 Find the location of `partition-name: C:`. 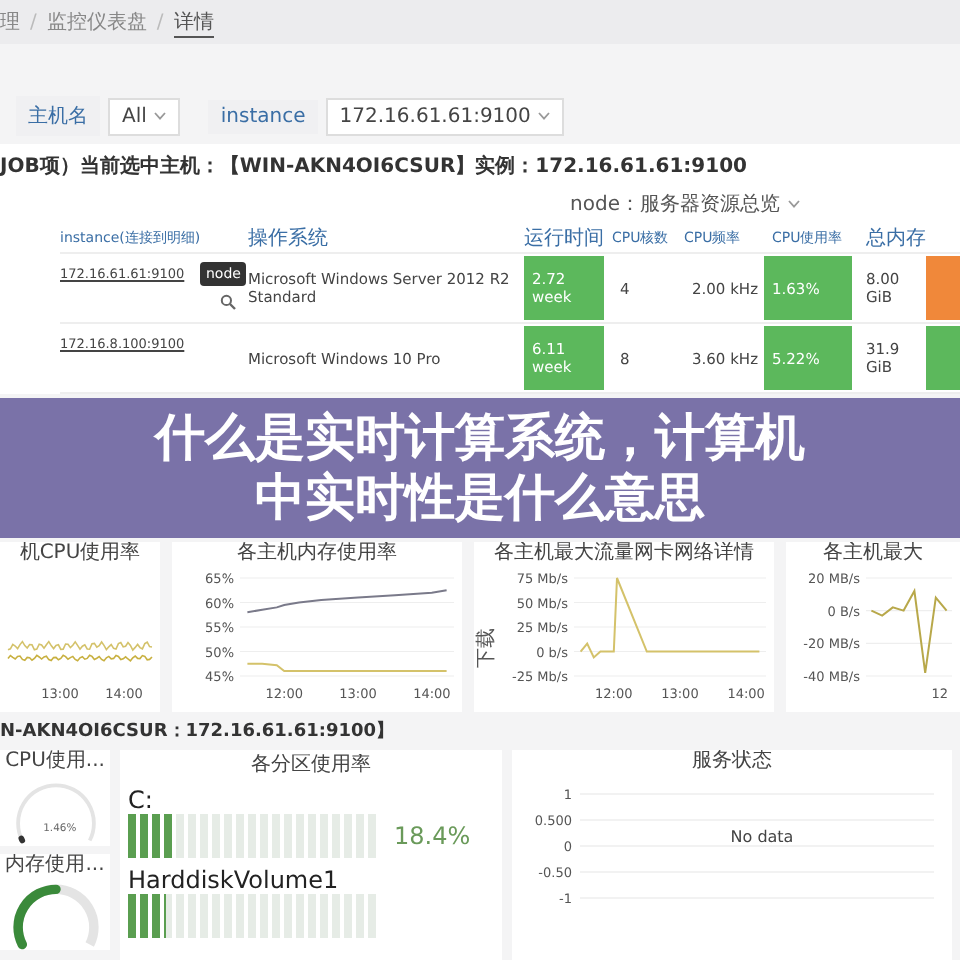

partition-name: C: is located at coordinates (141, 800).